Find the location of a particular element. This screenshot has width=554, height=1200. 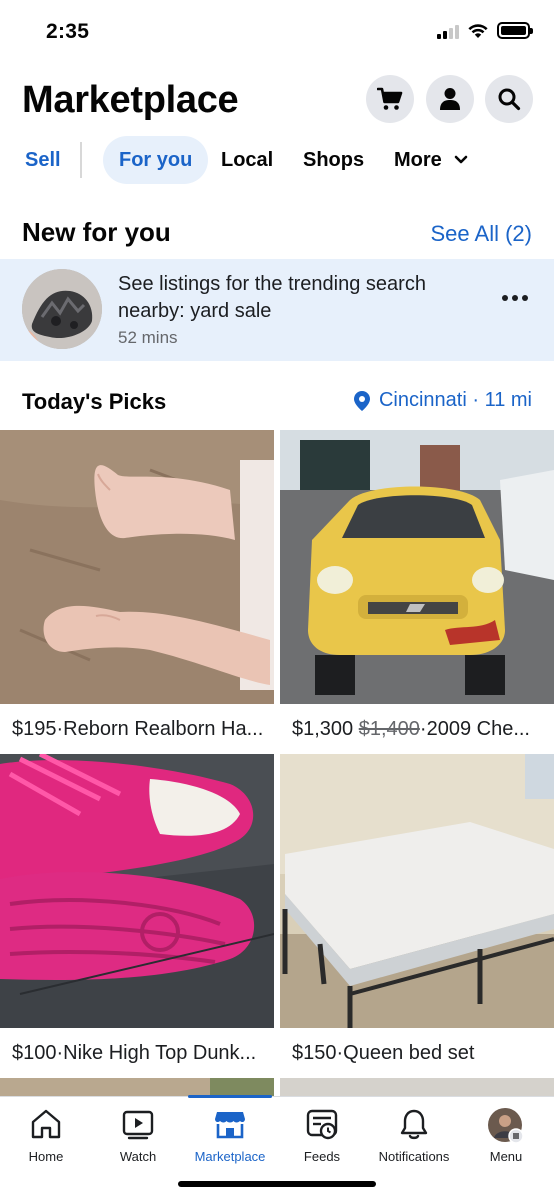

tab-more: More is located at coordinates (431, 160).